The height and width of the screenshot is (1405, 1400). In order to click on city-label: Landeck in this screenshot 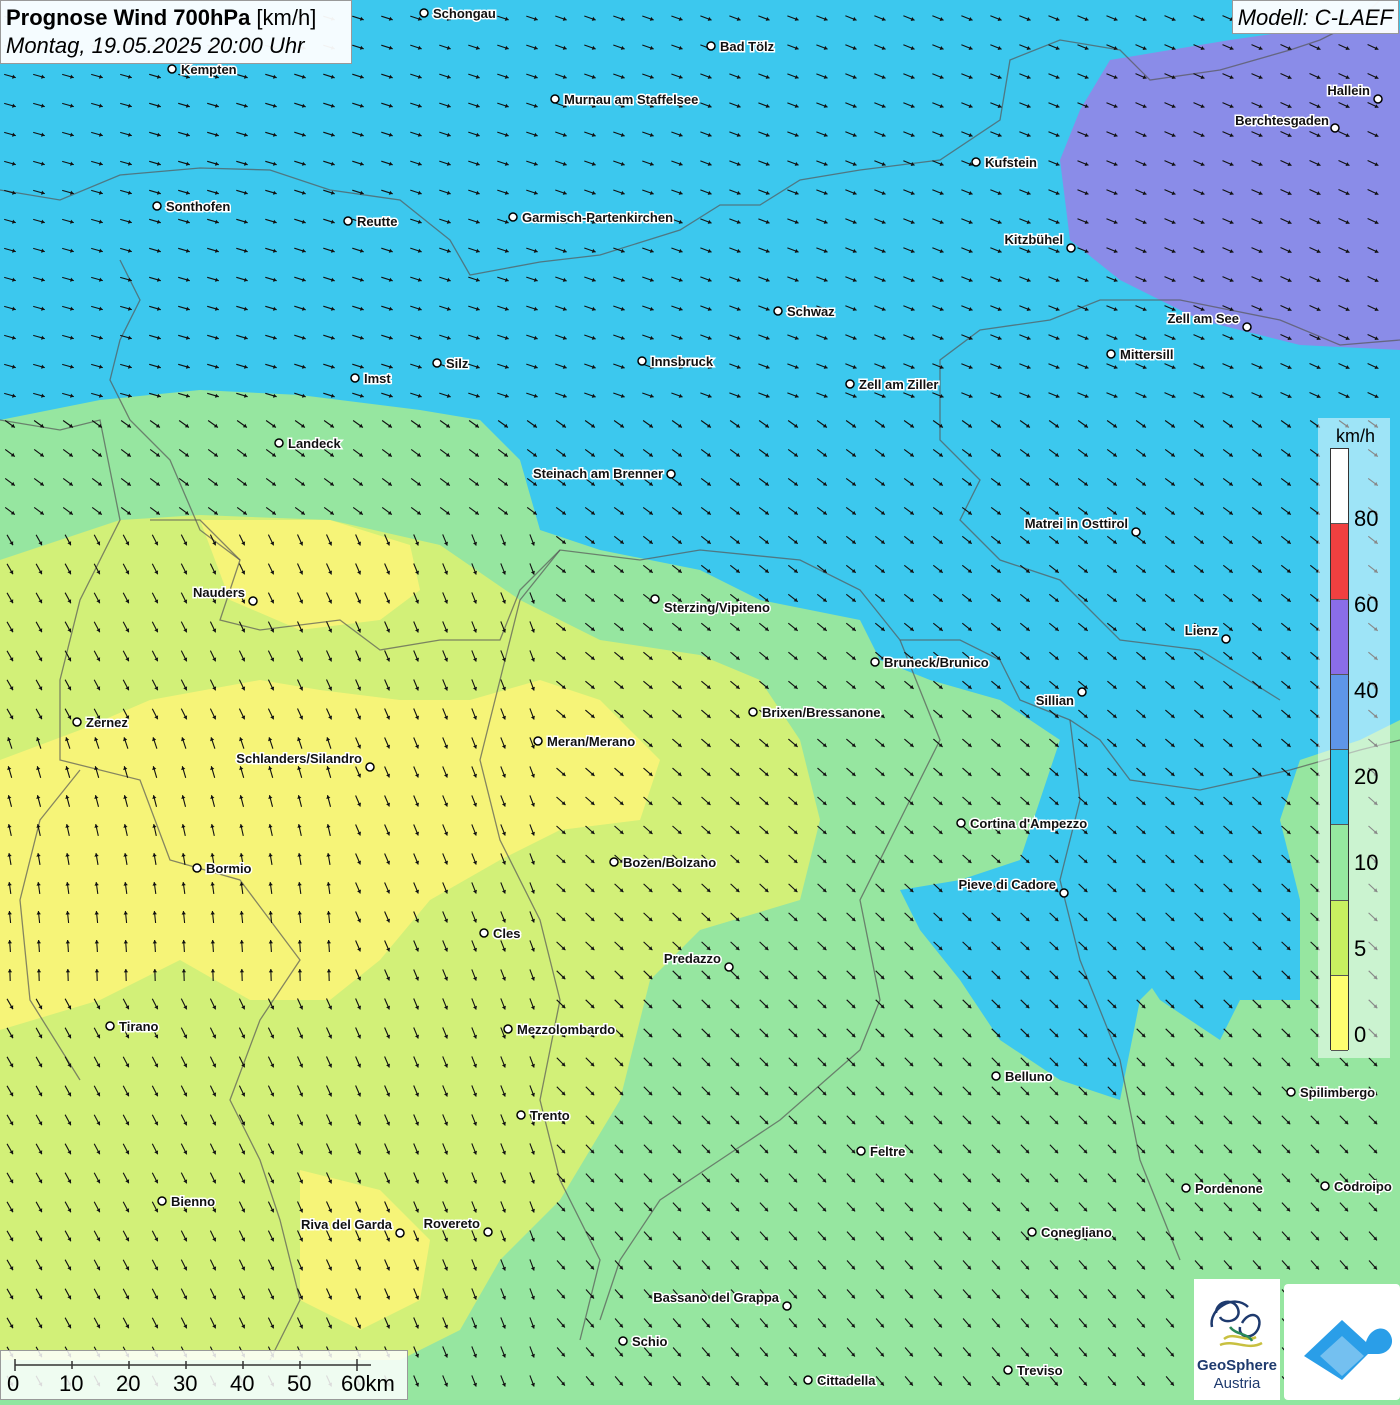, I will do `click(315, 443)`.